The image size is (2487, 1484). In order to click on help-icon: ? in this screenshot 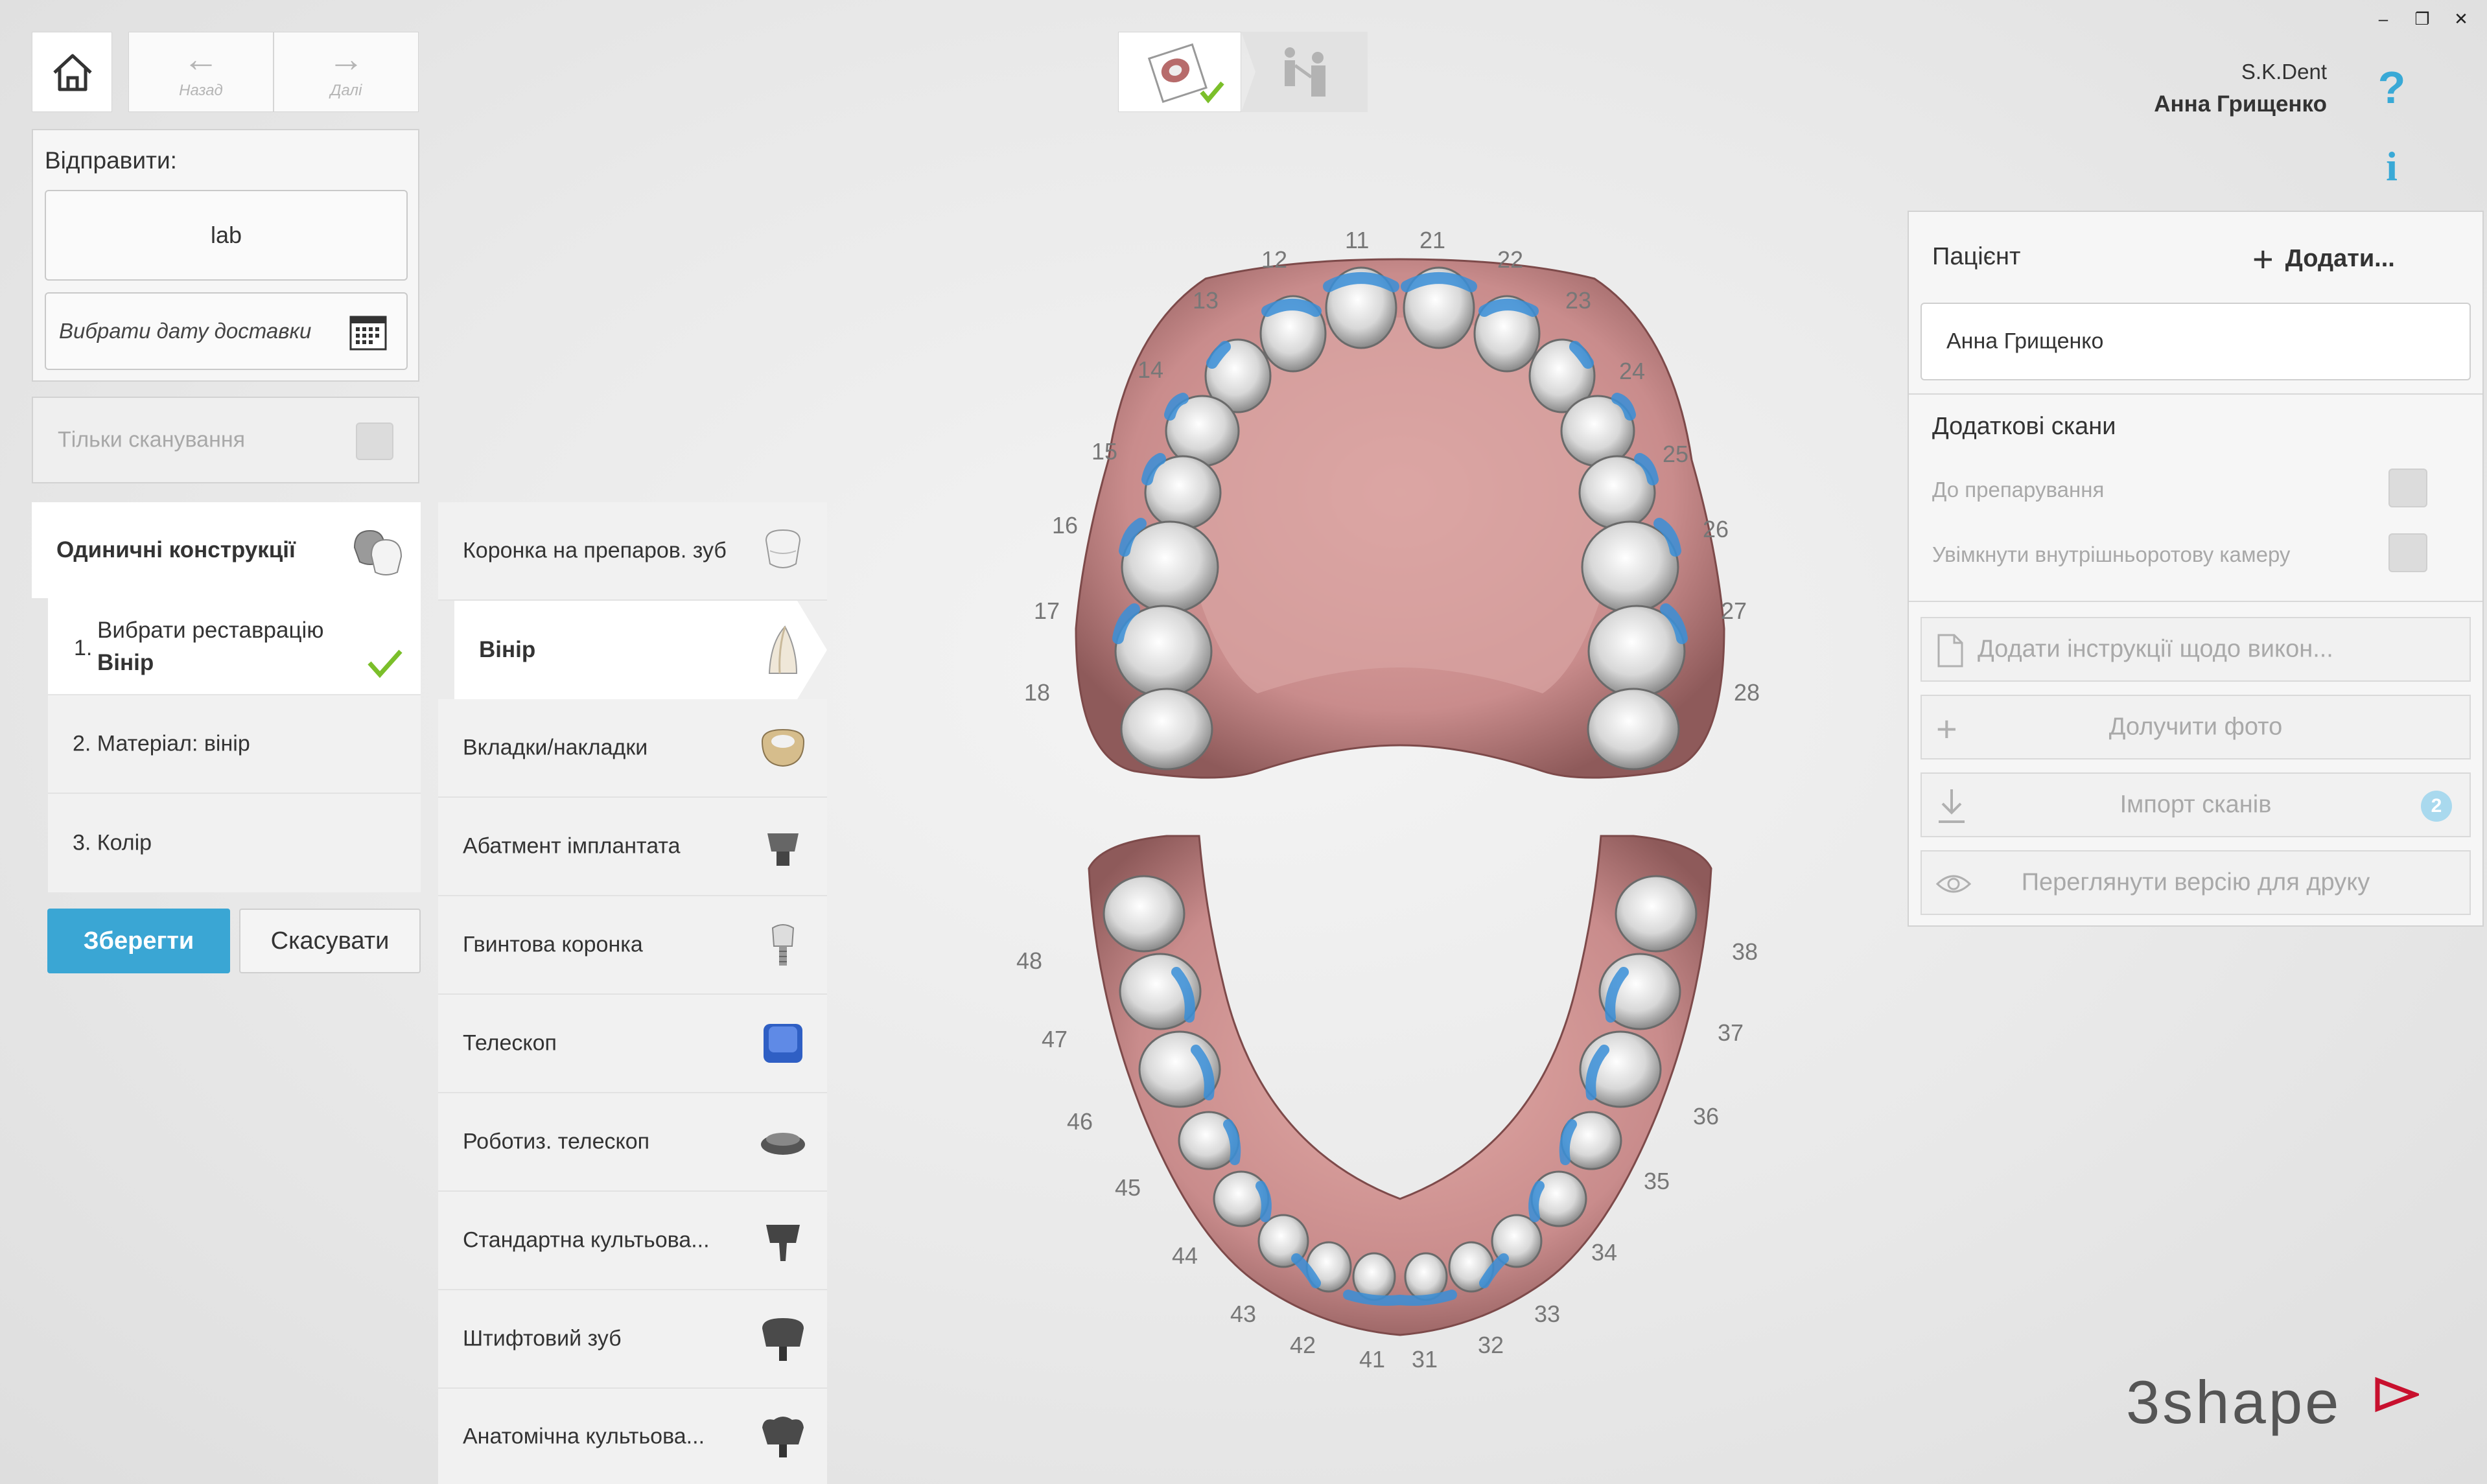, I will do `click(2391, 87)`.